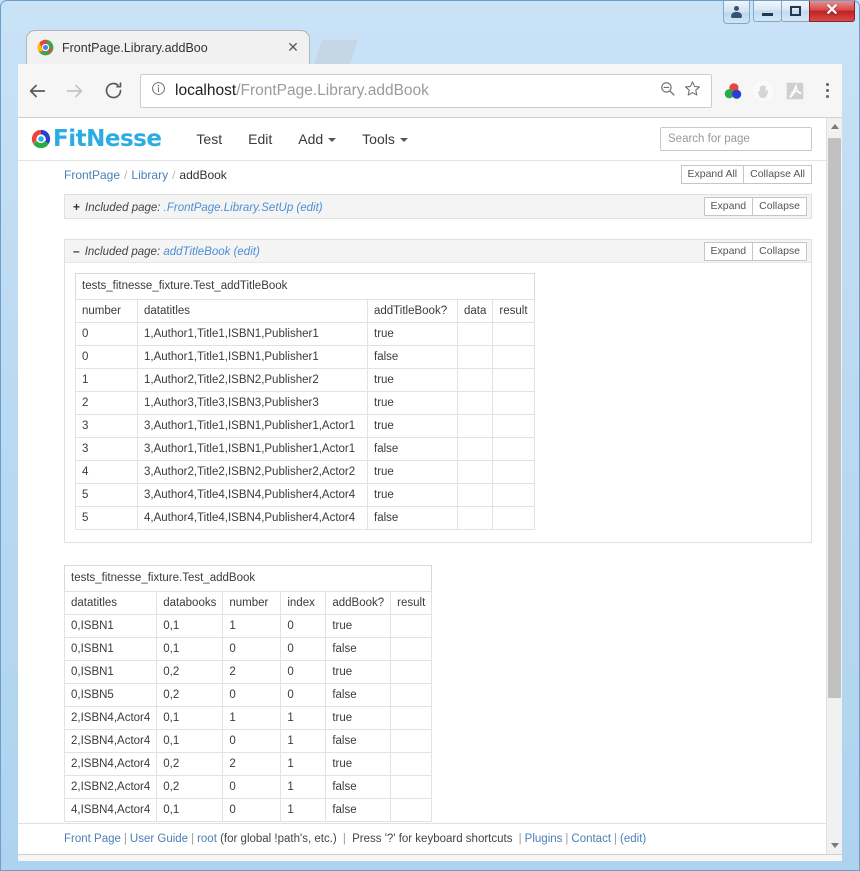 This screenshot has width=860, height=871. Describe the element at coordinates (712, 174) in the screenshot. I see `expand-all-button: Expand All` at that location.